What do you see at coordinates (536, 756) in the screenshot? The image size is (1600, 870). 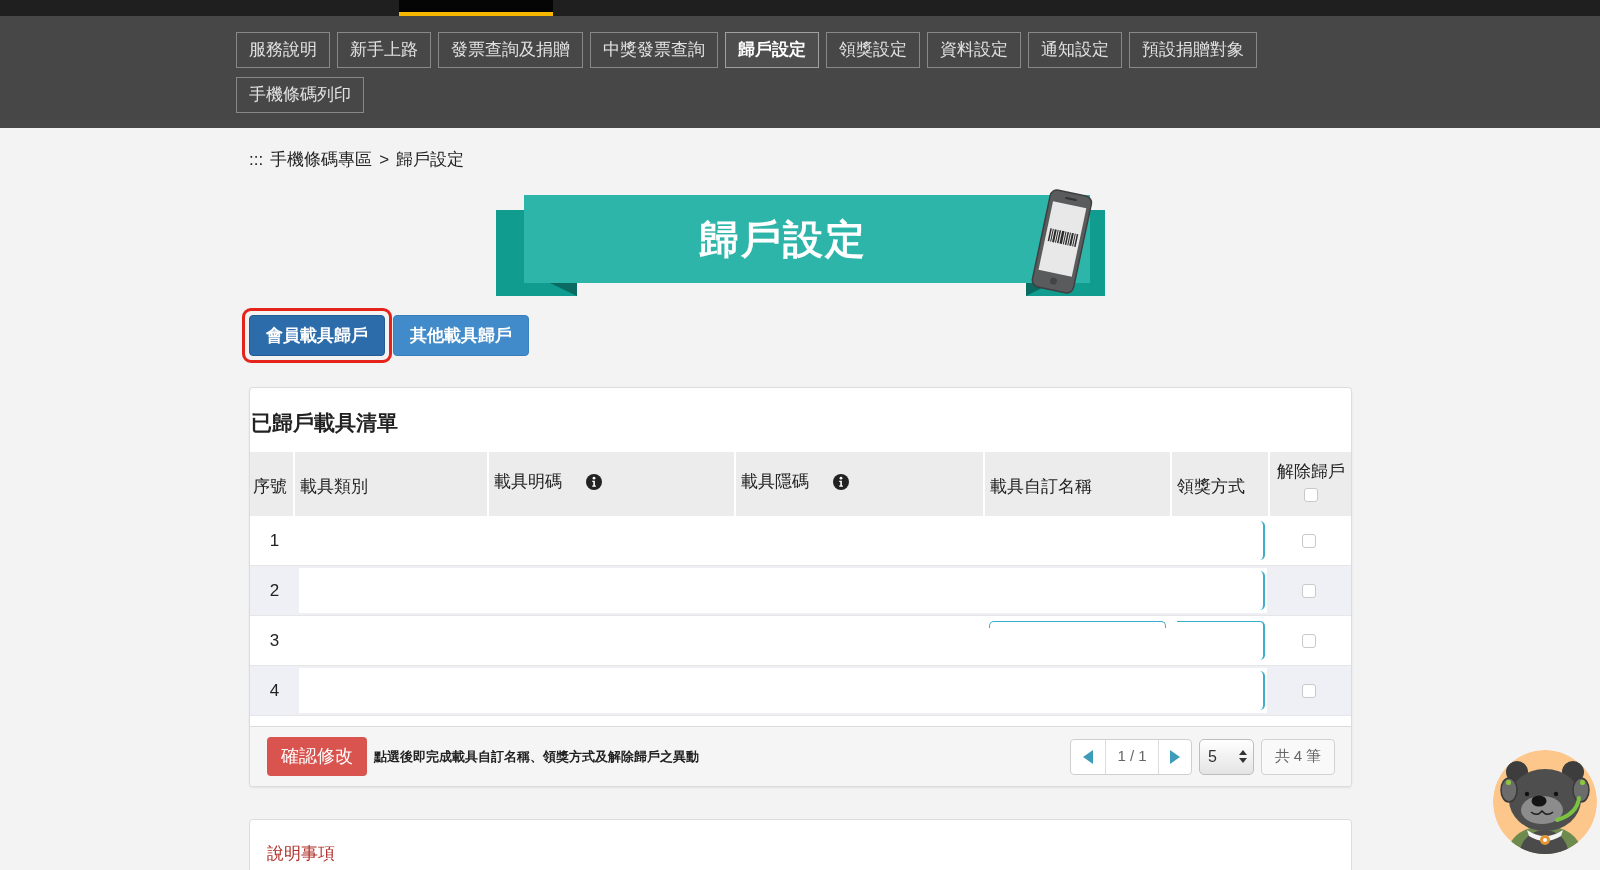 I see `confirm-note: 點選後即完成載具自訂名稱、領獎方式及解除歸戶之異動` at bounding box center [536, 756].